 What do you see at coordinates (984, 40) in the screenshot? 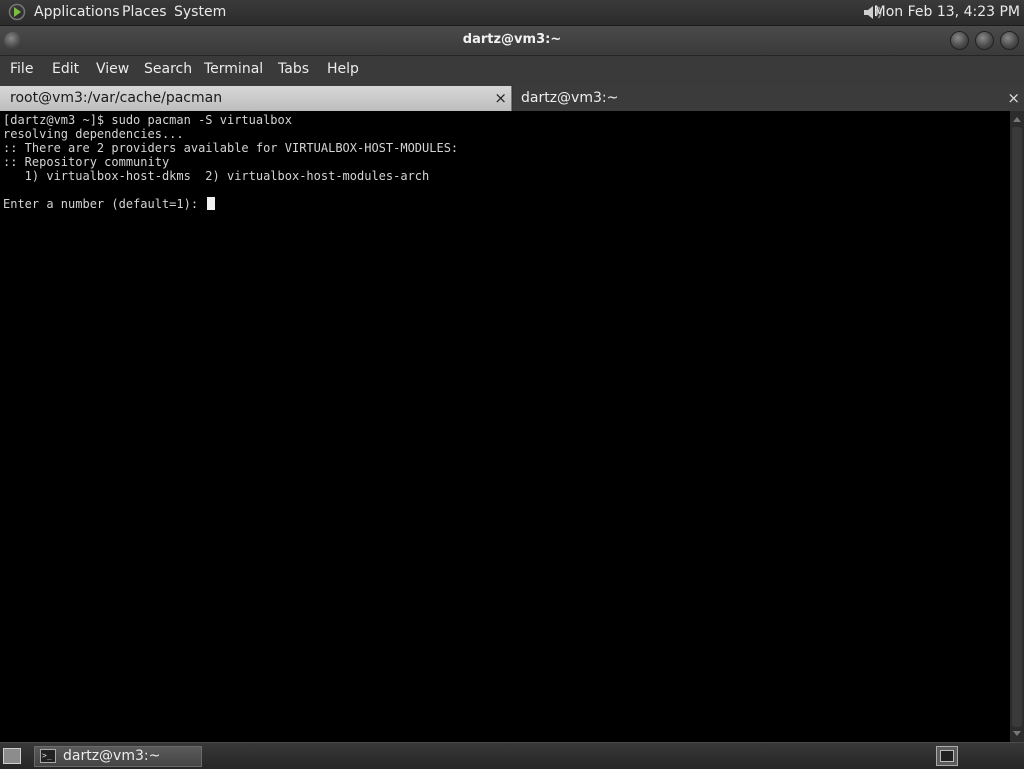
I see `maximize-button` at bounding box center [984, 40].